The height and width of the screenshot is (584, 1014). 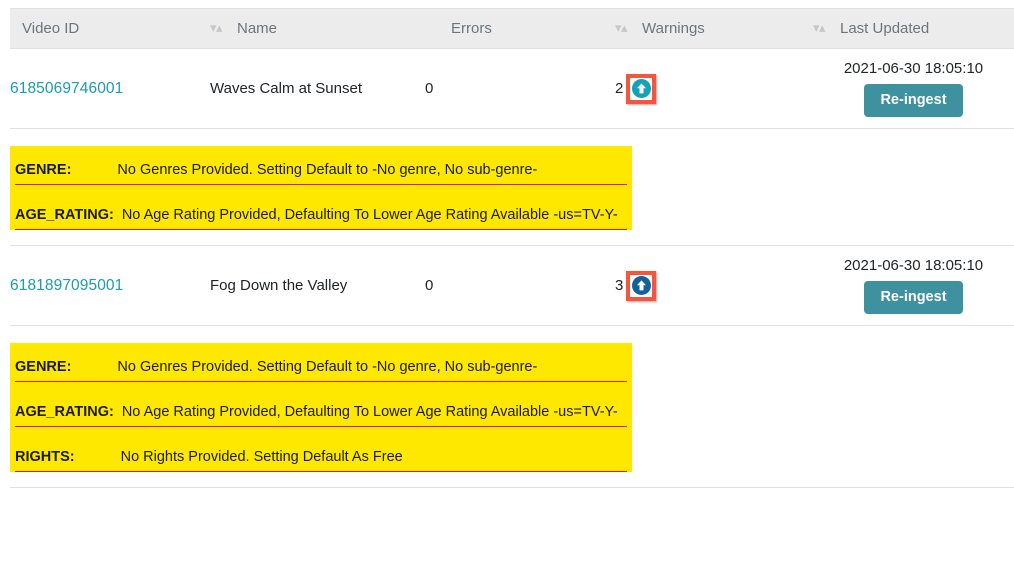 I want to click on column-header-errors-label: Errors, so click(x=471, y=28).